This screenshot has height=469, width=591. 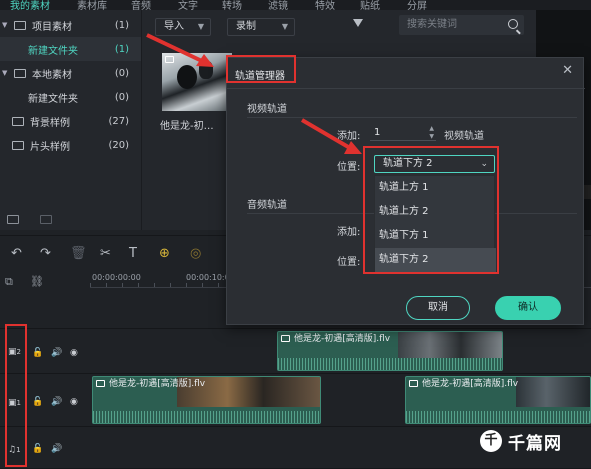 What do you see at coordinates (491, 441) in the screenshot?
I see `watermark-logo: 千` at bounding box center [491, 441].